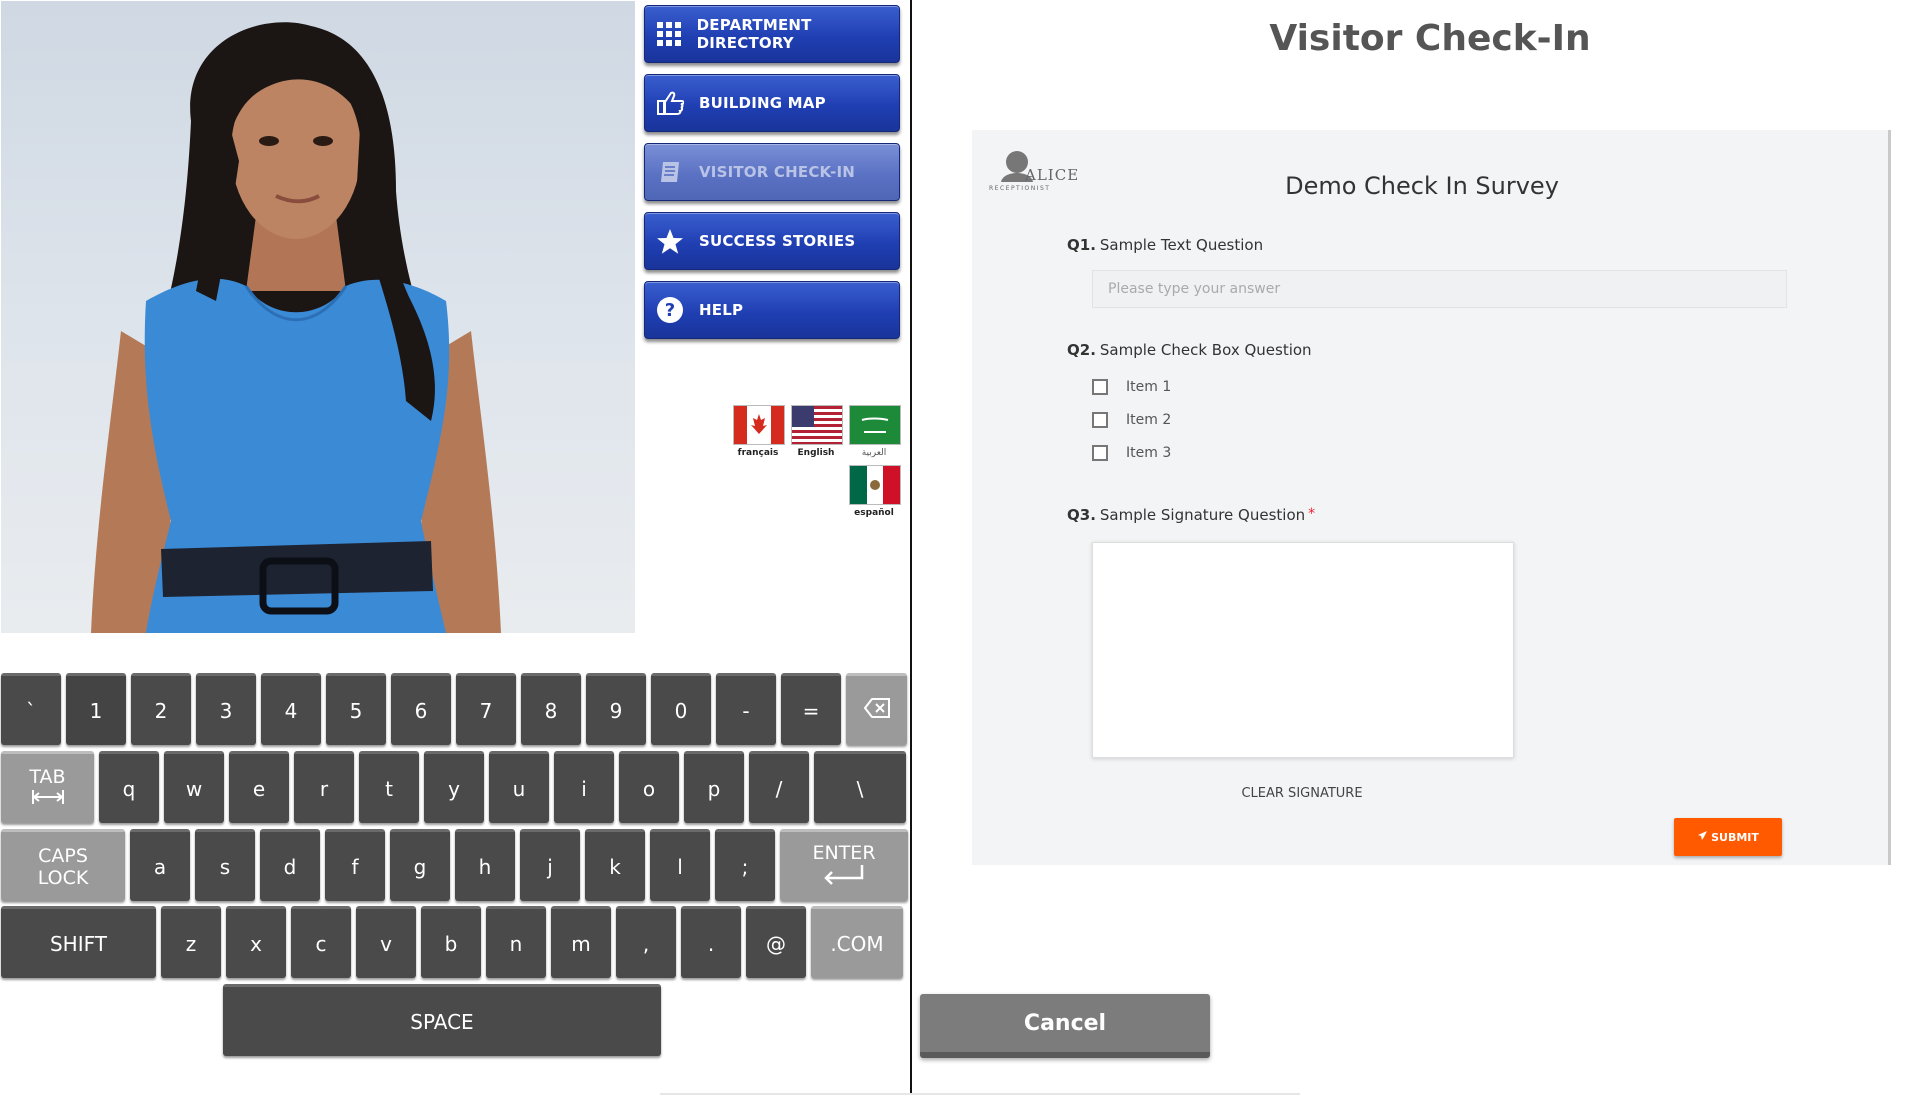 This screenshot has width=1920, height=1095. I want to click on dot-com-key: .COM, so click(857, 942).